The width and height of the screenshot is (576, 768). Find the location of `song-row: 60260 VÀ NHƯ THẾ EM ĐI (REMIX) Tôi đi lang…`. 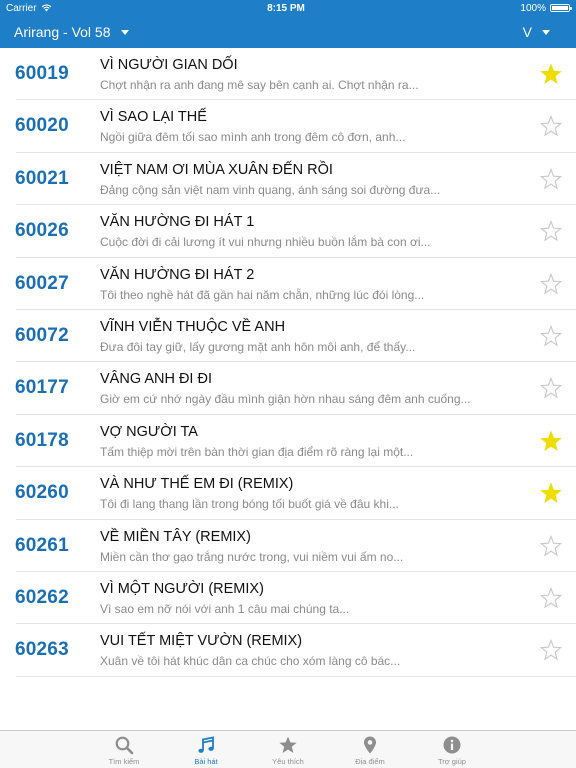

song-row: 60260 VÀ NHƯ THẾ EM ĐI (REMIX) Tôi đi lang… is located at coordinates (288, 493).